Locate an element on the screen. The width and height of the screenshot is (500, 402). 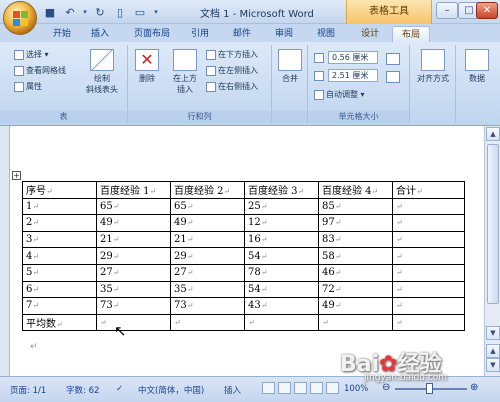
page-count: 页面: 1/1 is located at coordinates (28, 390).